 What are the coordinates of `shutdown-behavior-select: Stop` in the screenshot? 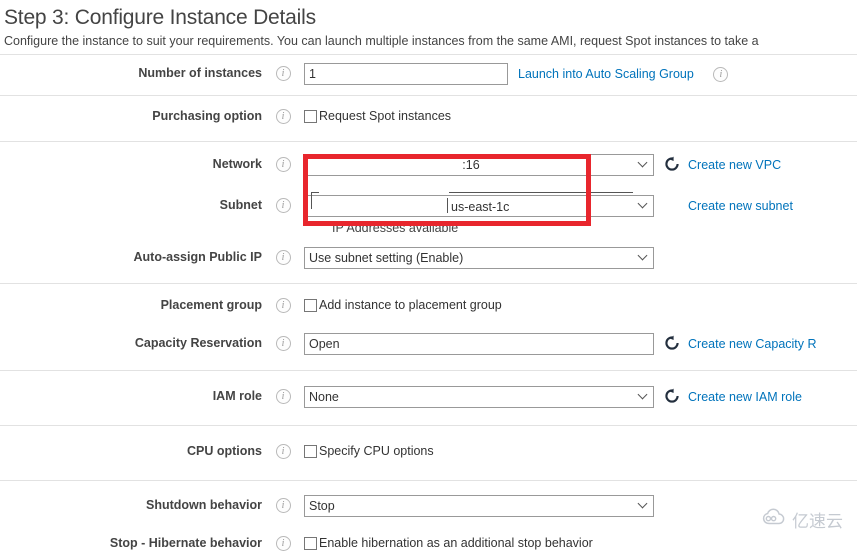 It's located at (479, 506).